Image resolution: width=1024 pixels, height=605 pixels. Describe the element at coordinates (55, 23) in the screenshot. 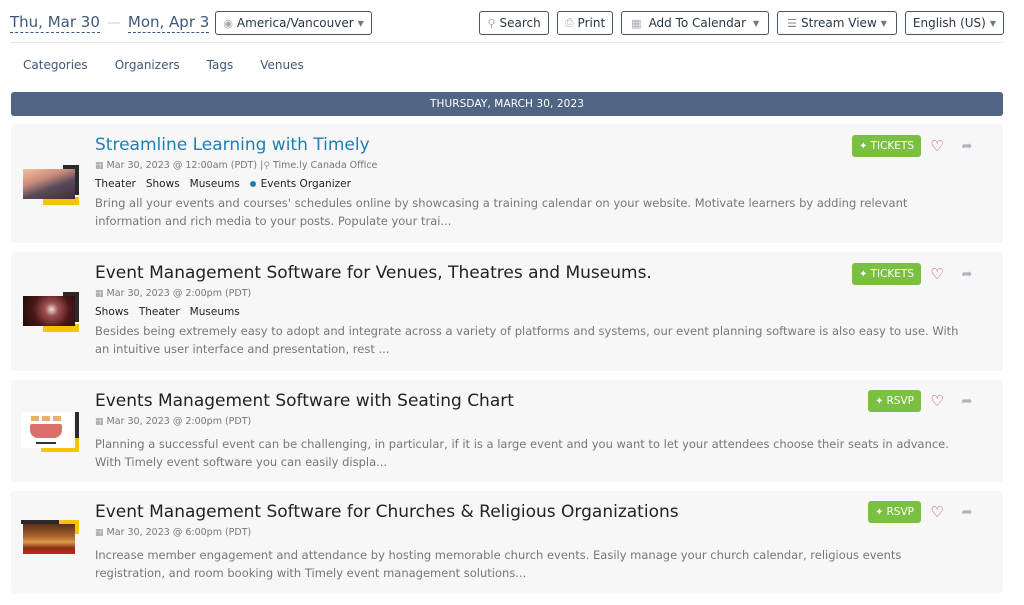

I see `start-date-picker: Thu, Mar 30` at that location.